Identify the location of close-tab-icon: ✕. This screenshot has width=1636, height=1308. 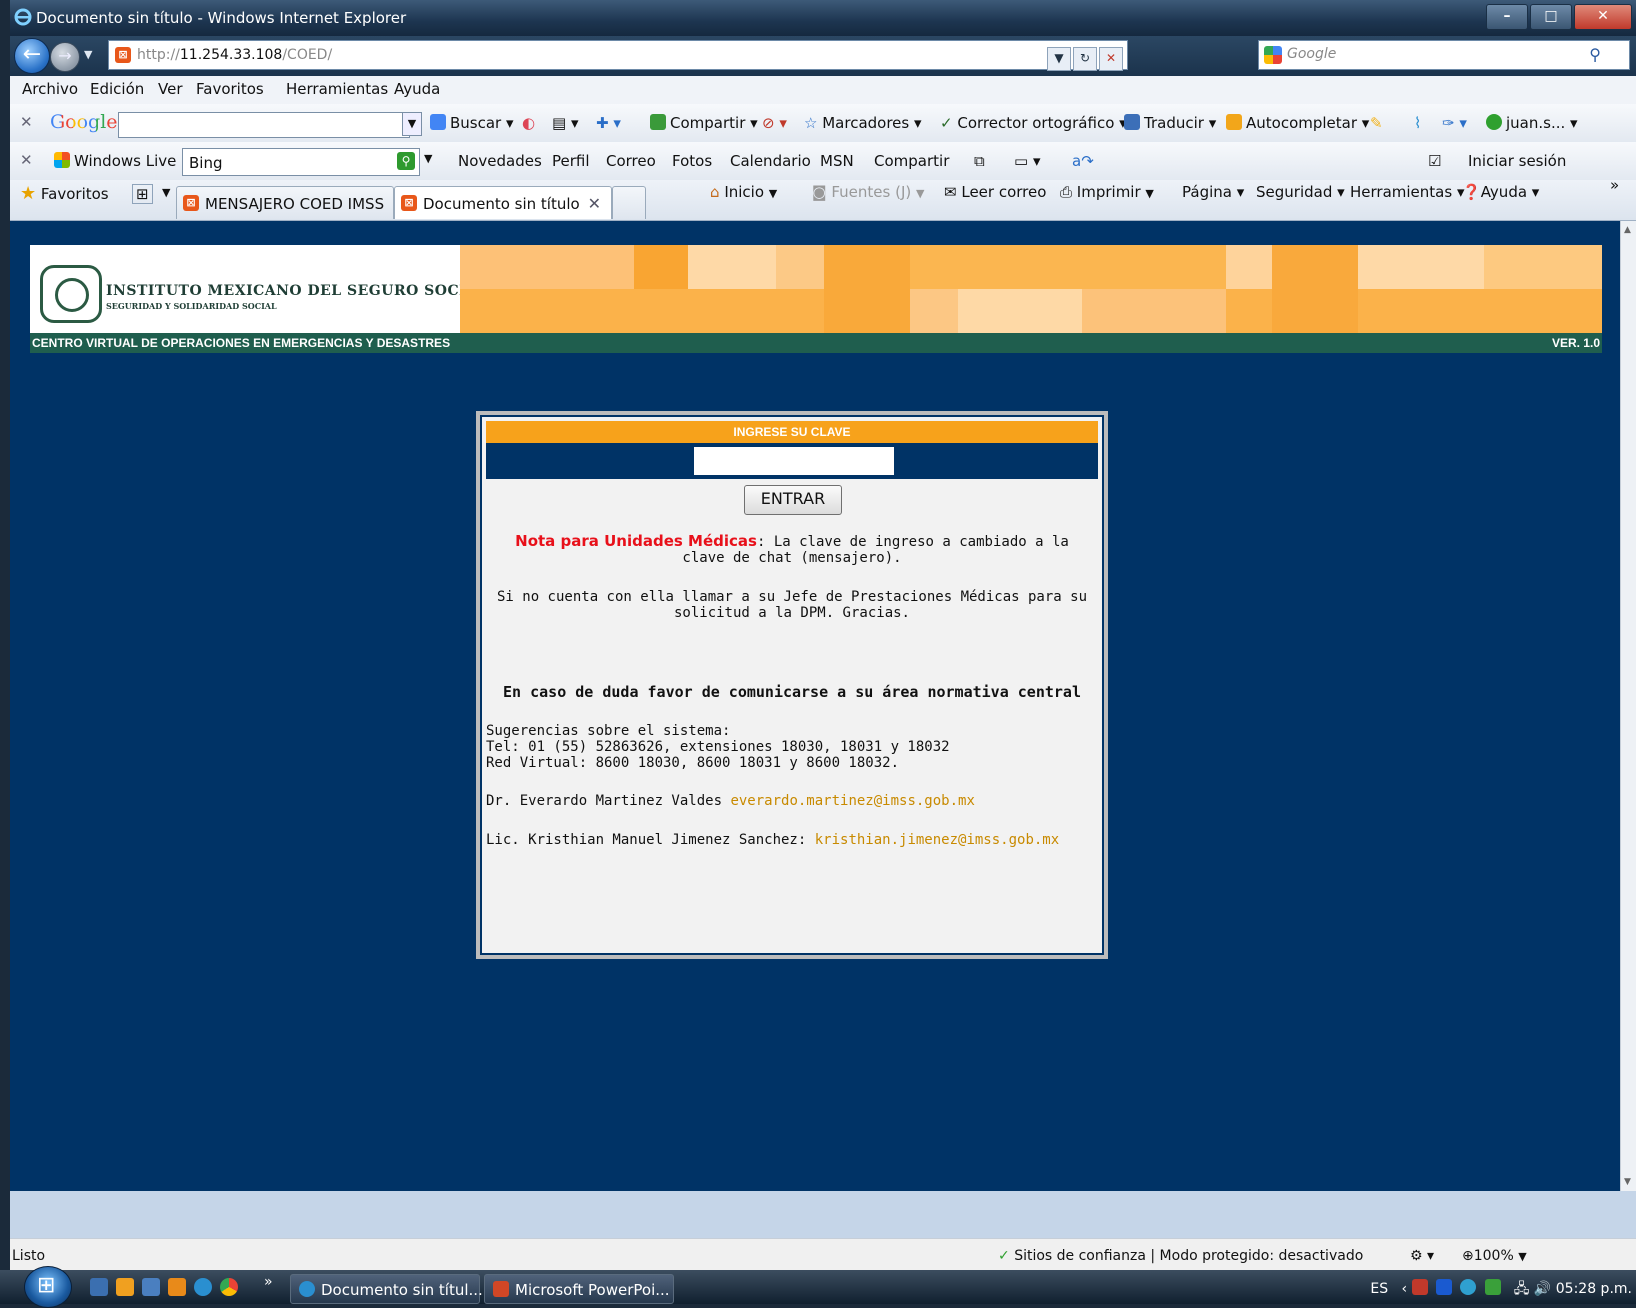
(594, 203).